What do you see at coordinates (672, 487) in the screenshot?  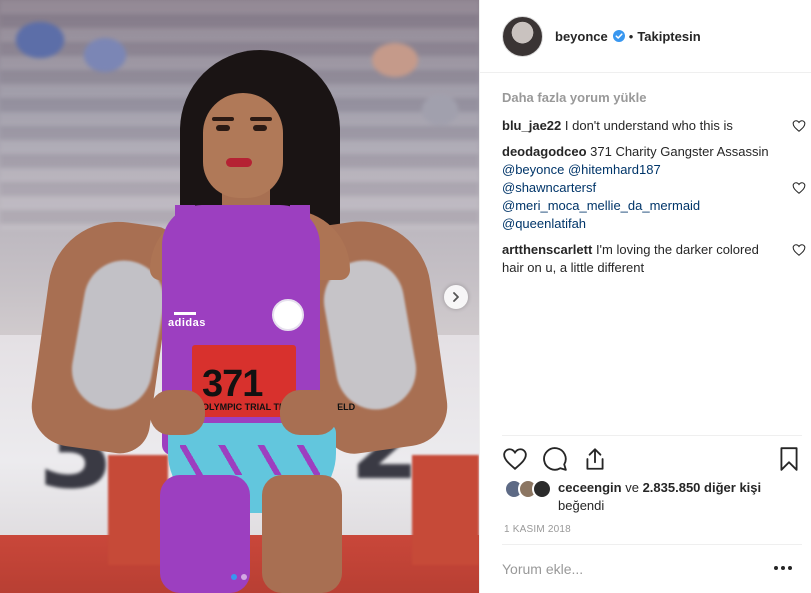 I see `others-count: 2.835.850` at bounding box center [672, 487].